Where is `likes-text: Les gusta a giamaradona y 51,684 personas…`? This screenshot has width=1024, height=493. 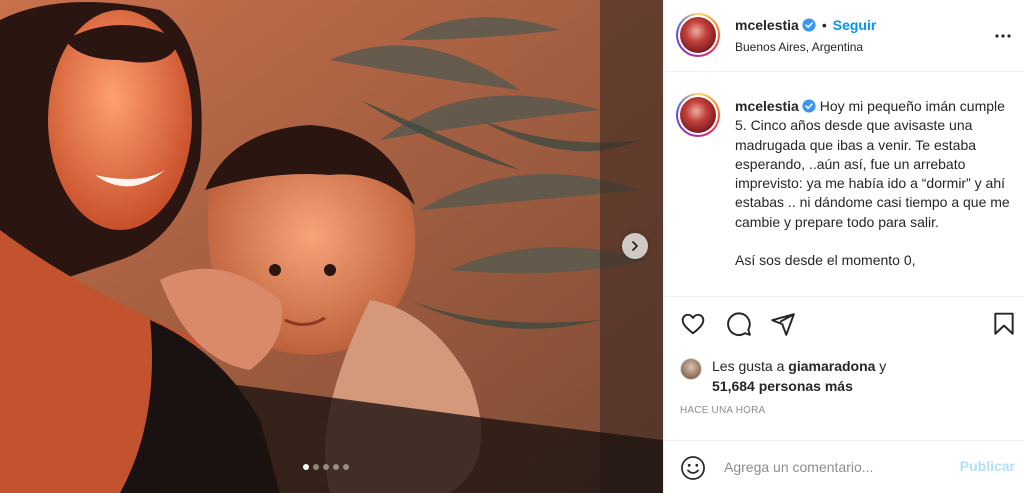 likes-text: Les gusta a giamaradona y 51,684 personas… is located at coordinates (862, 376).